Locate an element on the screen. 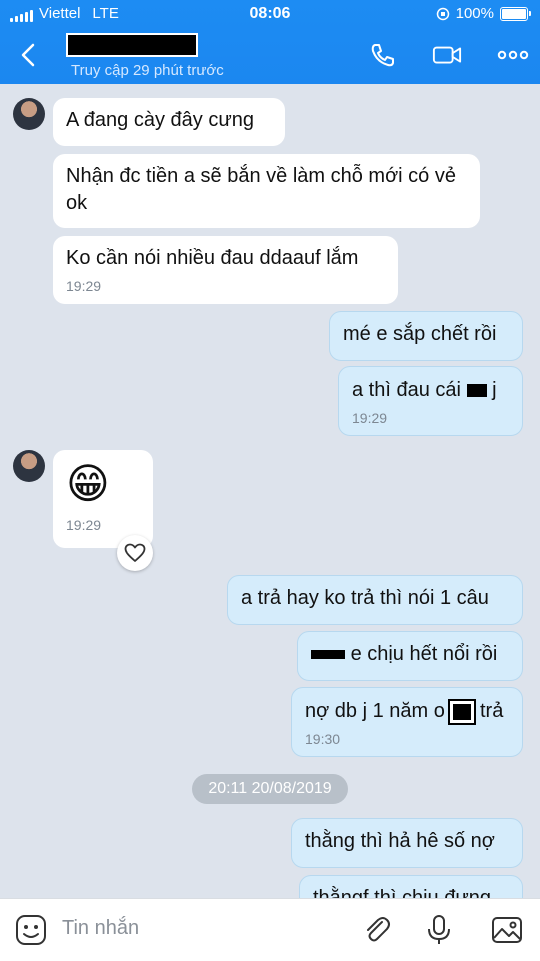 Image resolution: width=540 pixels, height=961 pixels. message-text: j is located at coordinates (494, 390).